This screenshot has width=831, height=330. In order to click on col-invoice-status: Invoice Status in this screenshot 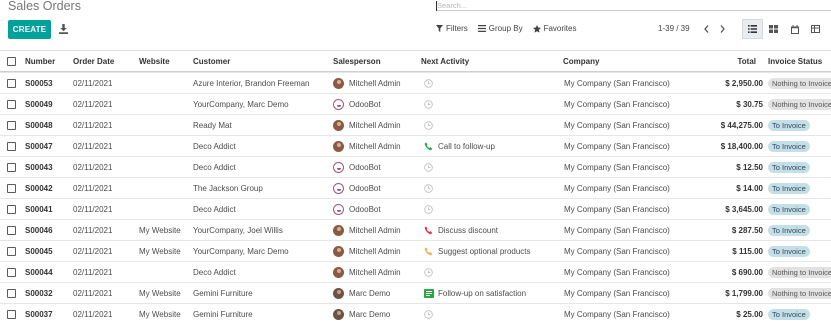, I will do `click(795, 61)`.